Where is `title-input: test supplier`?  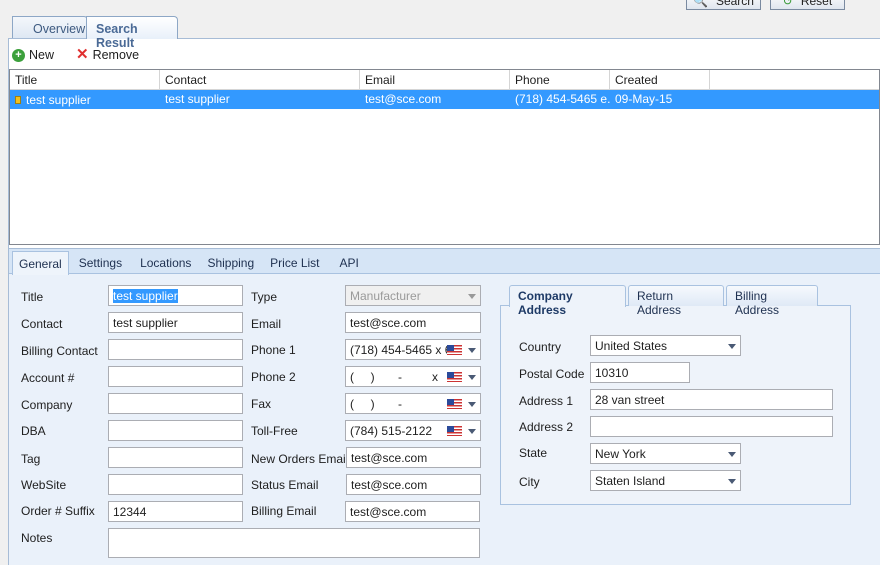 title-input: test supplier is located at coordinates (175, 295).